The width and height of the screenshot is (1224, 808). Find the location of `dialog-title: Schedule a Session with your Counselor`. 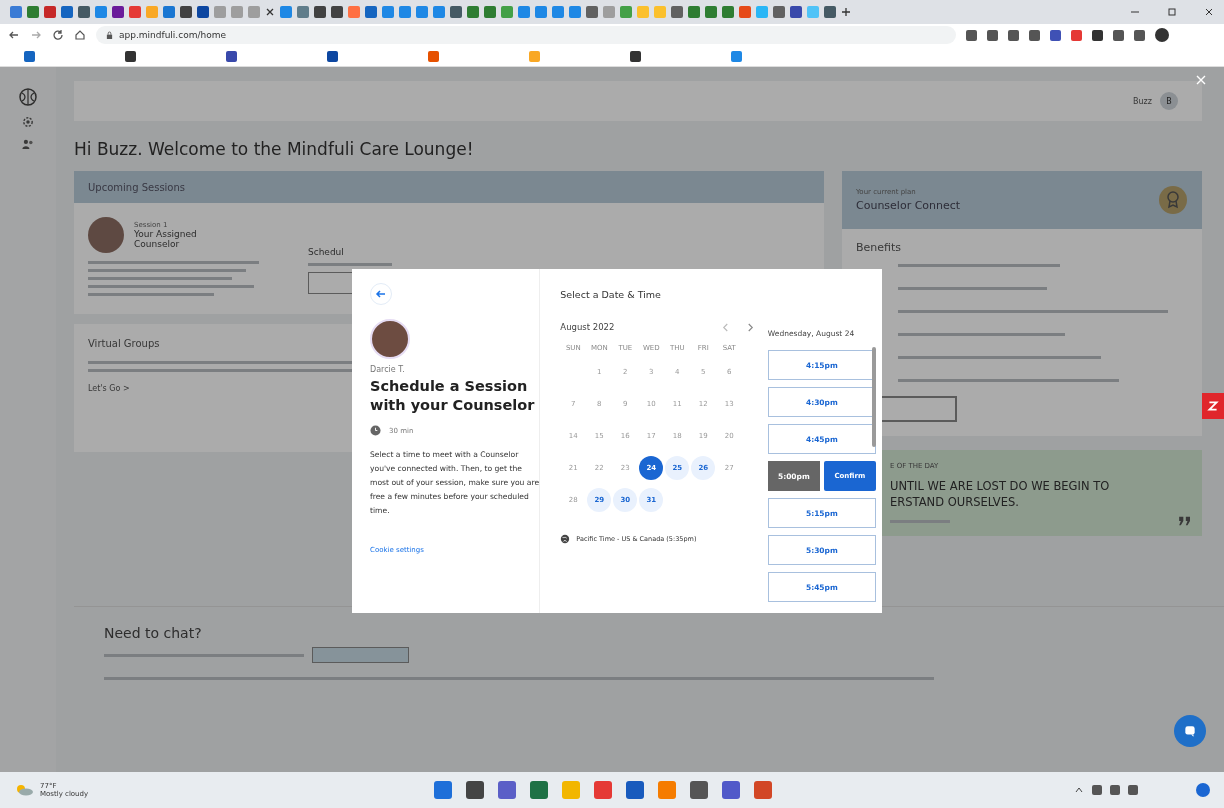

dialog-title: Schedule a Session with your Counselor is located at coordinates (453, 396).